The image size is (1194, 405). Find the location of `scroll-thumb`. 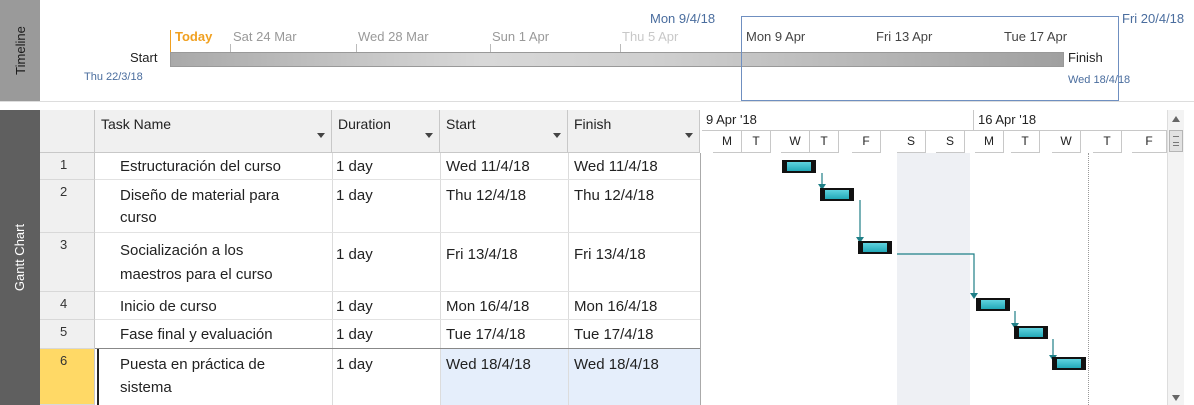

scroll-thumb is located at coordinates (1176, 141).